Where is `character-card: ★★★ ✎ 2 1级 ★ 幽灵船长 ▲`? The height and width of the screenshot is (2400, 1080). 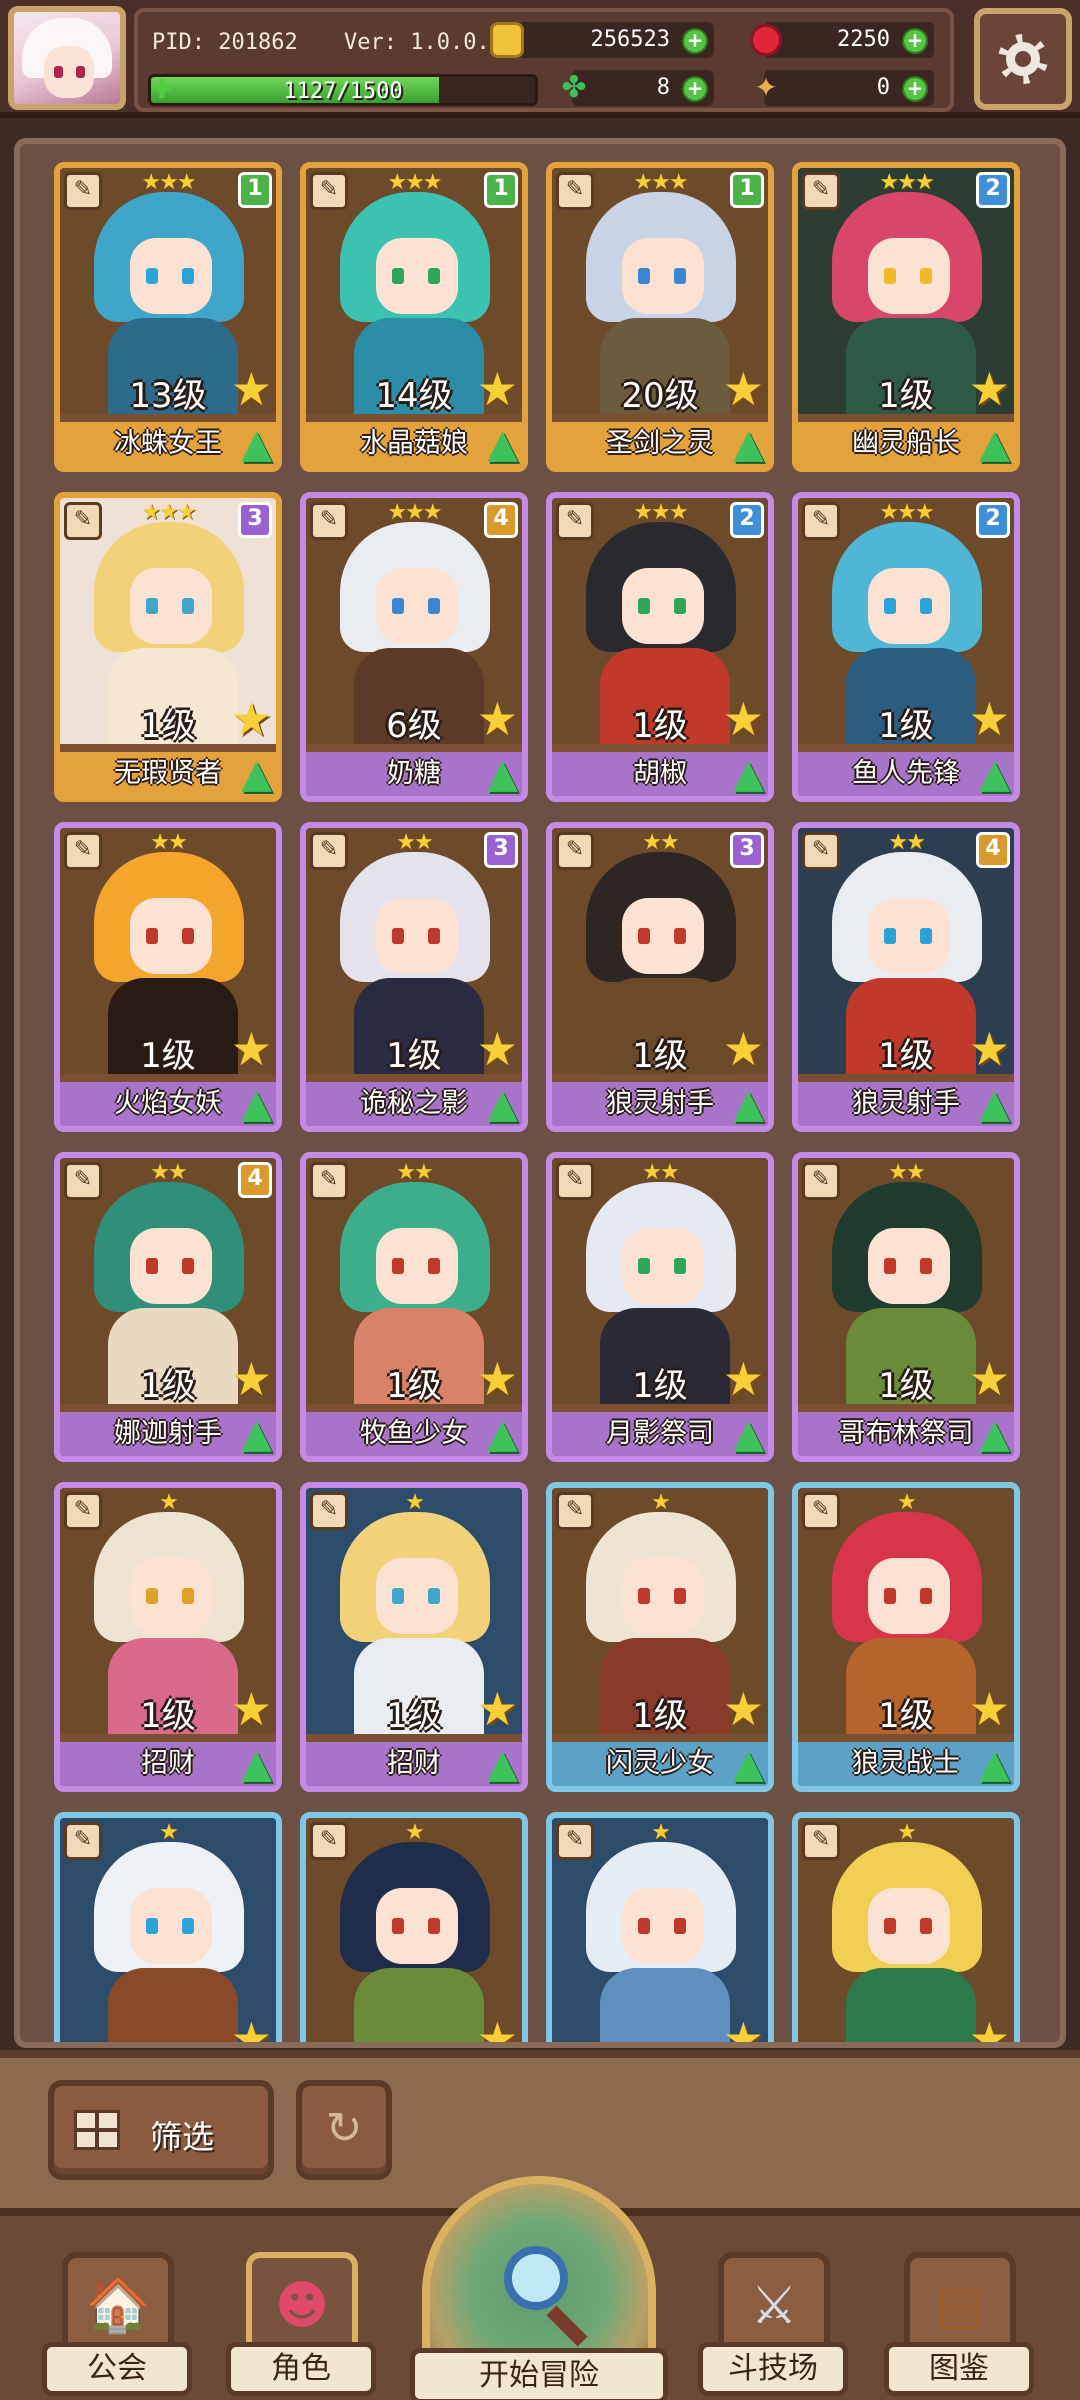 character-card: ★★★ ✎ 2 1级 ★ 幽灵船长 ▲ is located at coordinates (906, 317).